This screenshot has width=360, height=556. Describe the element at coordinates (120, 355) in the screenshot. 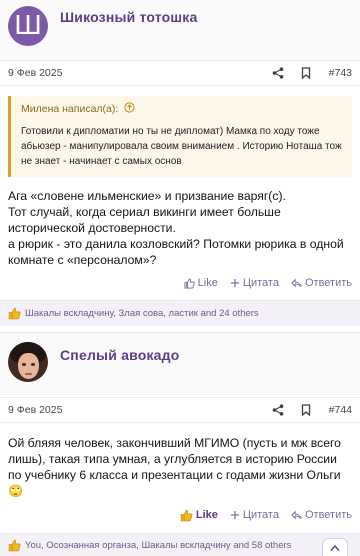

I see `author-name: Спелый авокадо` at that location.